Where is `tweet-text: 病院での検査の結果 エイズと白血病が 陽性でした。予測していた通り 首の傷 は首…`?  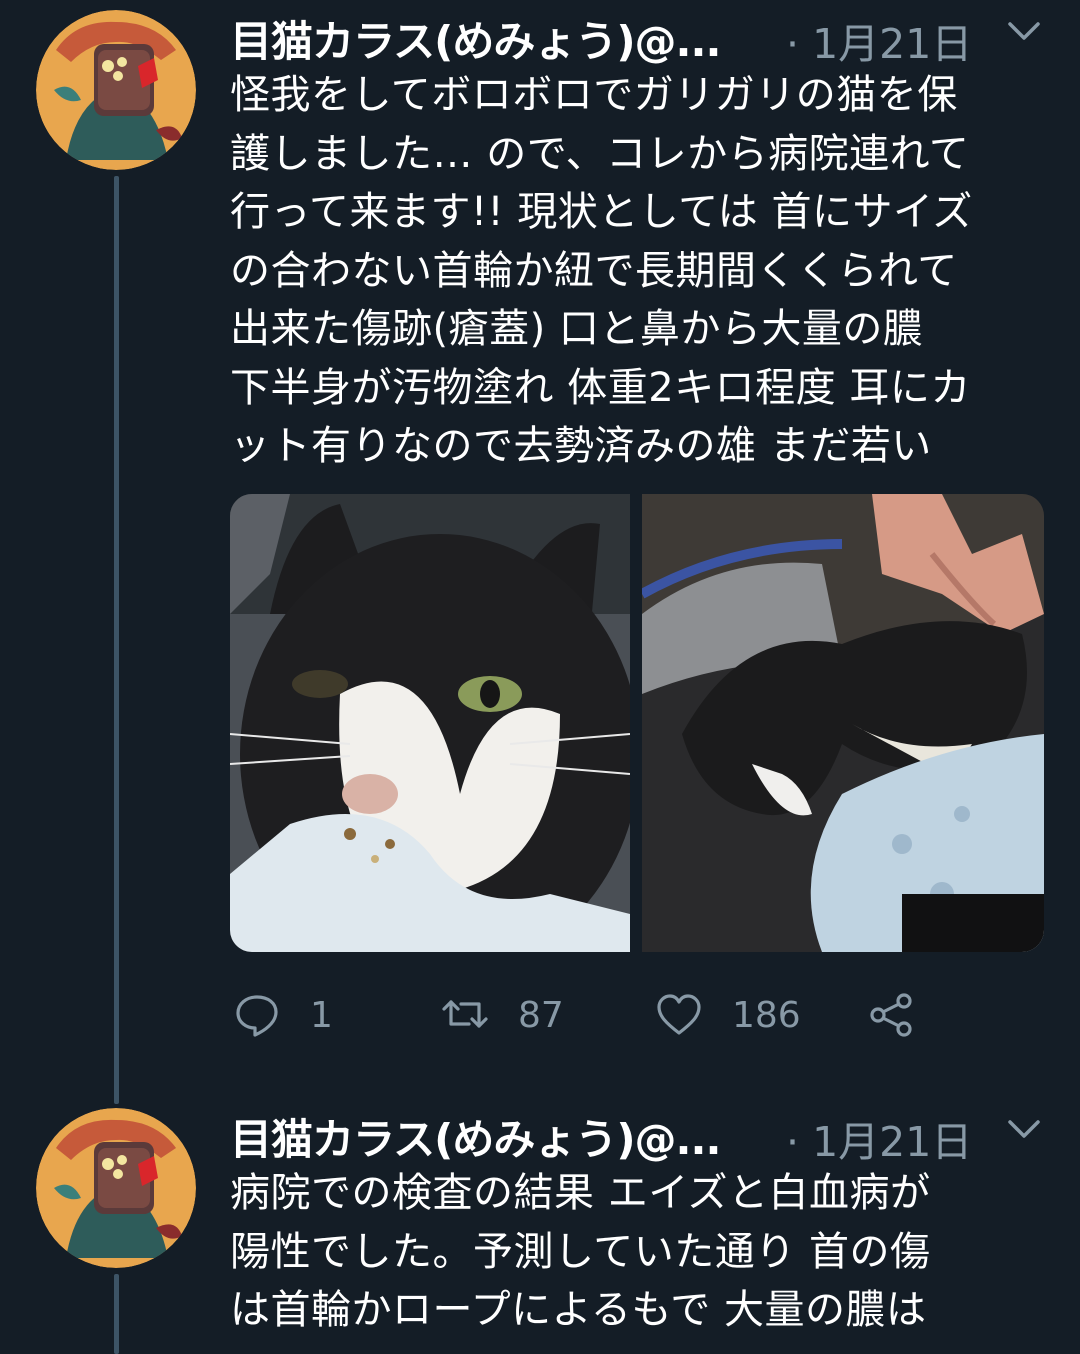
tweet-text: 病院での検査の結果 エイズと白血病が 陽性でした。予測していた通り 首の傷 は首… is located at coordinates (580, 1251).